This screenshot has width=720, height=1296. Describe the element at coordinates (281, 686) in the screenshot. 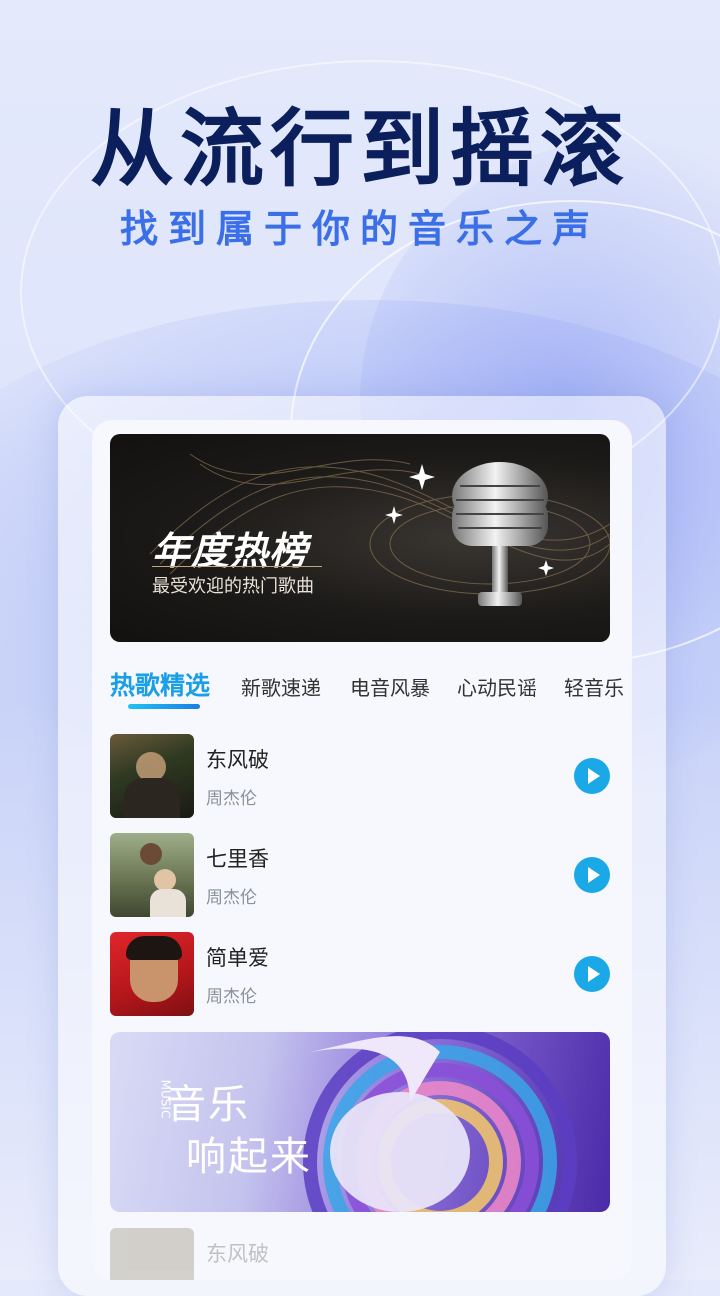

I see `tab-new-songs: 新歌速递` at that location.